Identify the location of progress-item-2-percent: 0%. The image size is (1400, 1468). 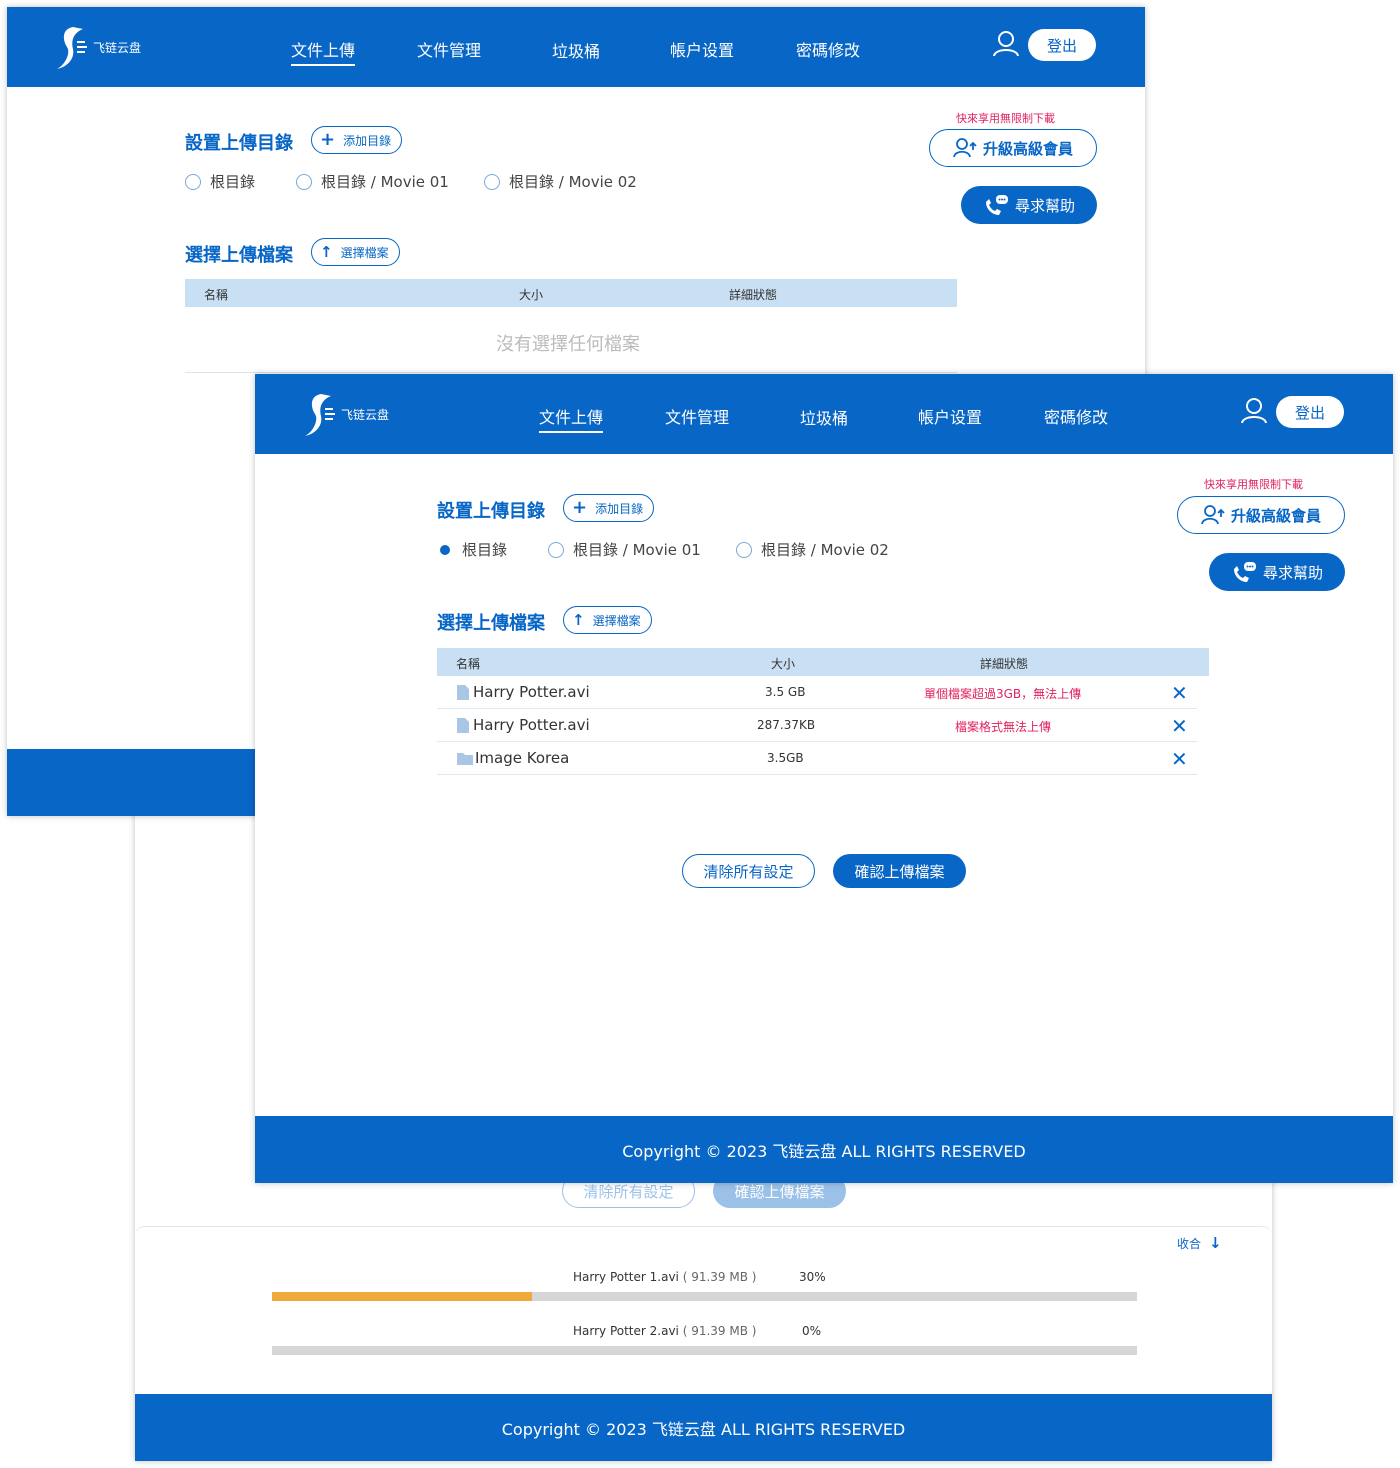
(812, 1331).